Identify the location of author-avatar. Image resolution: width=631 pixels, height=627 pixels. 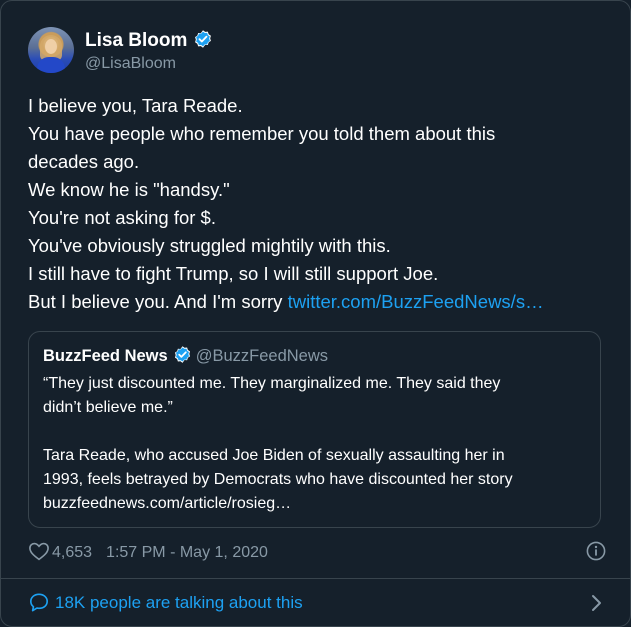
(51, 50).